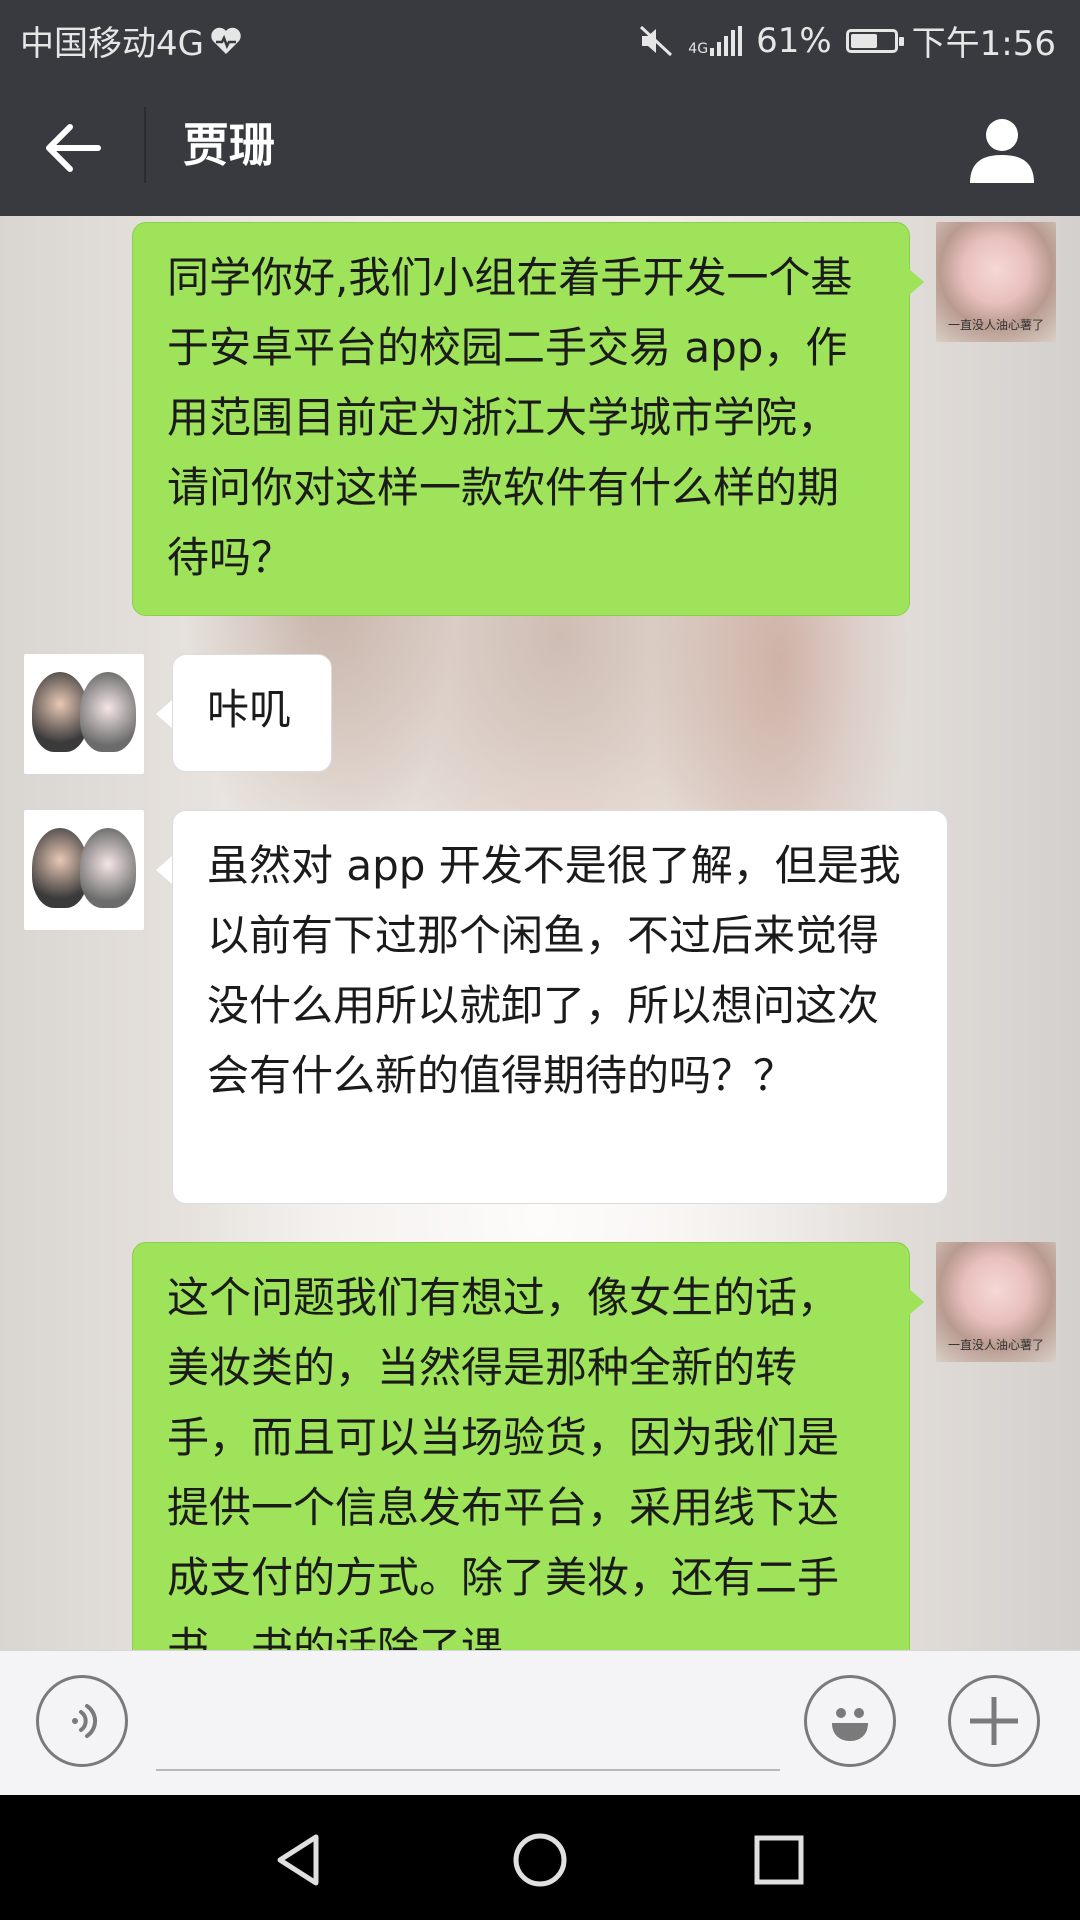 The width and height of the screenshot is (1080, 1920). Describe the element at coordinates (468, 1770) in the screenshot. I see `message-input` at that location.